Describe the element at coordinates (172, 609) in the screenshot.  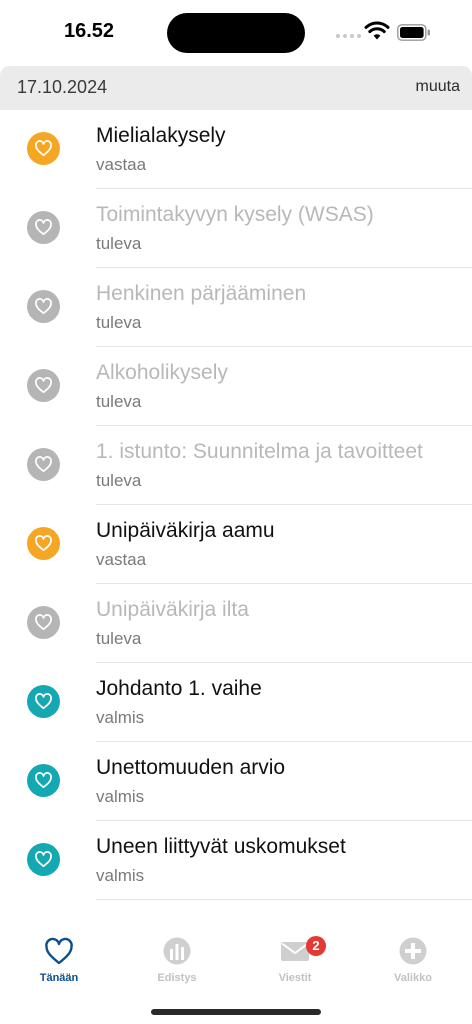
I see `task-title: Unipäiväkirja ilta` at that location.